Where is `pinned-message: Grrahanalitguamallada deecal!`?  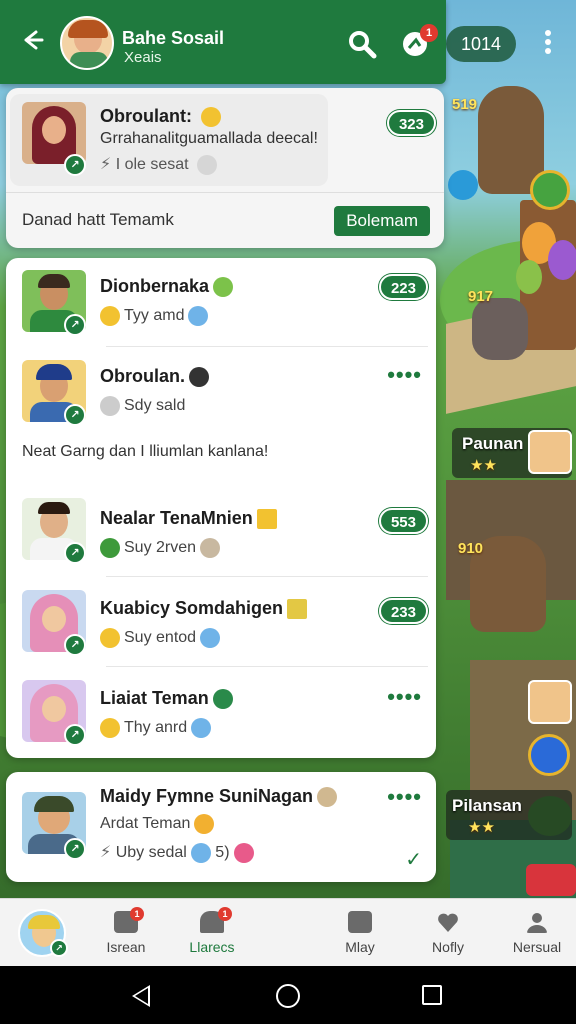 pinned-message: Grrahanalitguamallada deecal! is located at coordinates (209, 138).